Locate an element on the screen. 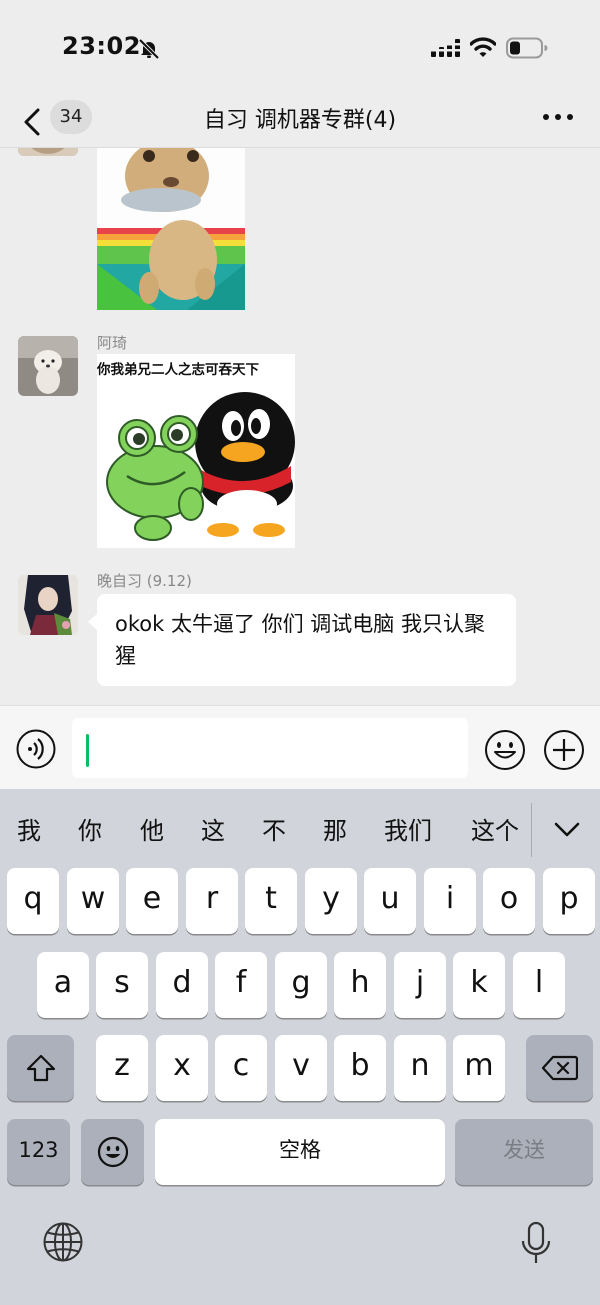  key-x: x is located at coordinates (182, 1068).